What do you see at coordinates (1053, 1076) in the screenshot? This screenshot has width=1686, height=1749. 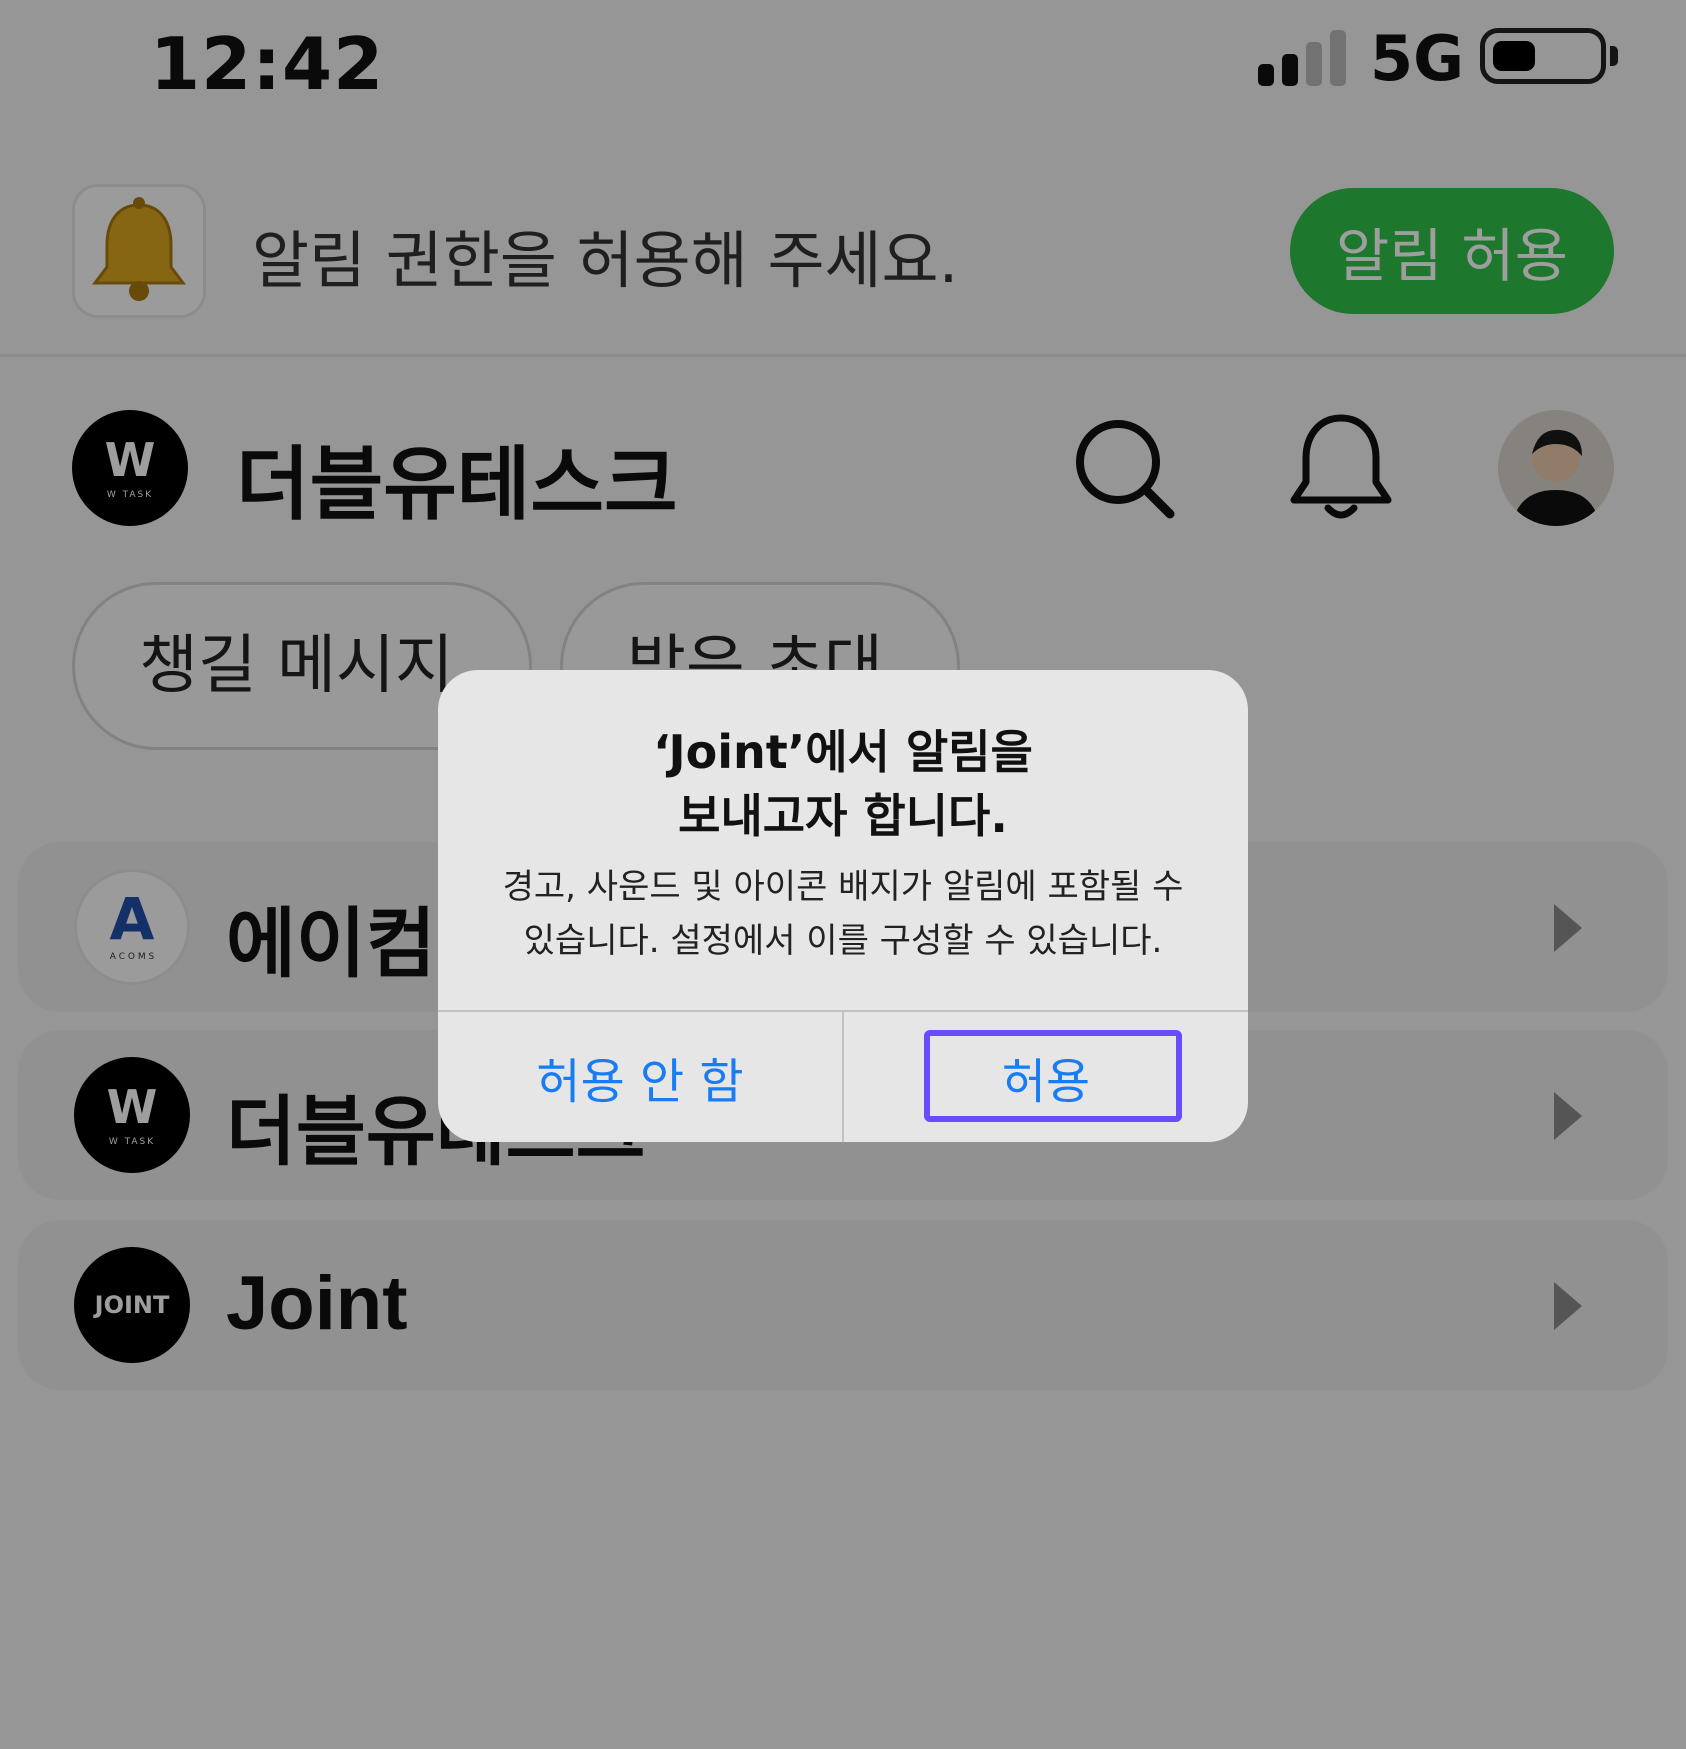 I see `allow-button-highlight` at bounding box center [1053, 1076].